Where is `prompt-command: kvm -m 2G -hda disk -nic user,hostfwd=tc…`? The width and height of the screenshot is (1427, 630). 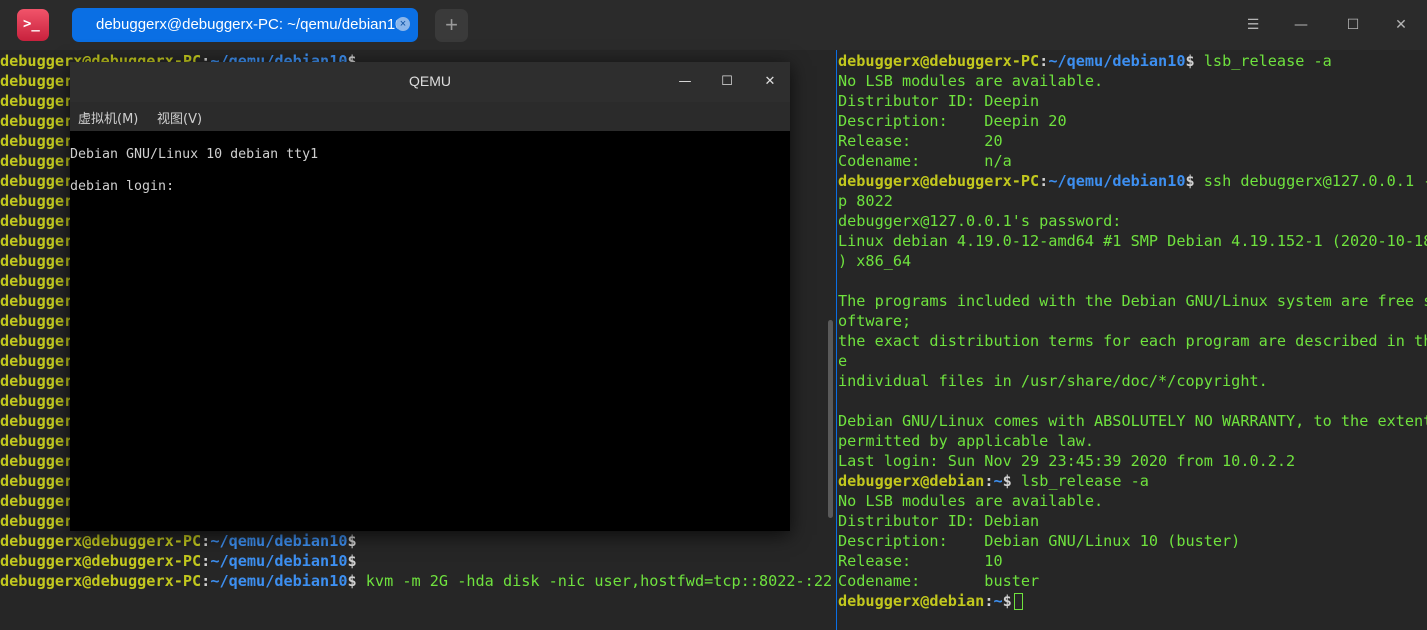
prompt-command: kvm -m 2G -hda disk -nic user,hostfwd=tc… is located at coordinates (594, 581).